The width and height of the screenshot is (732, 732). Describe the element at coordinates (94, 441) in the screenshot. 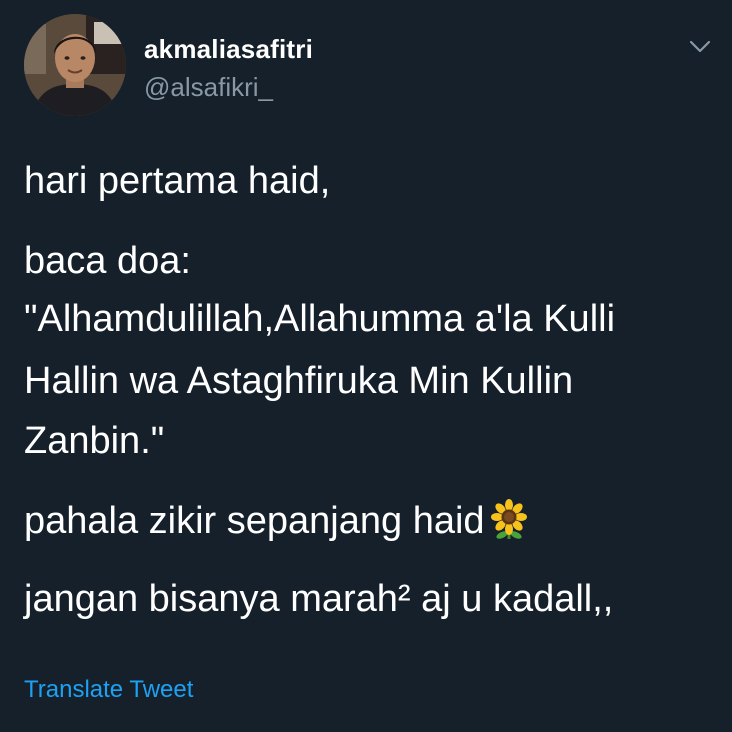

I see `tweet-text-line: Zanbin."` at that location.